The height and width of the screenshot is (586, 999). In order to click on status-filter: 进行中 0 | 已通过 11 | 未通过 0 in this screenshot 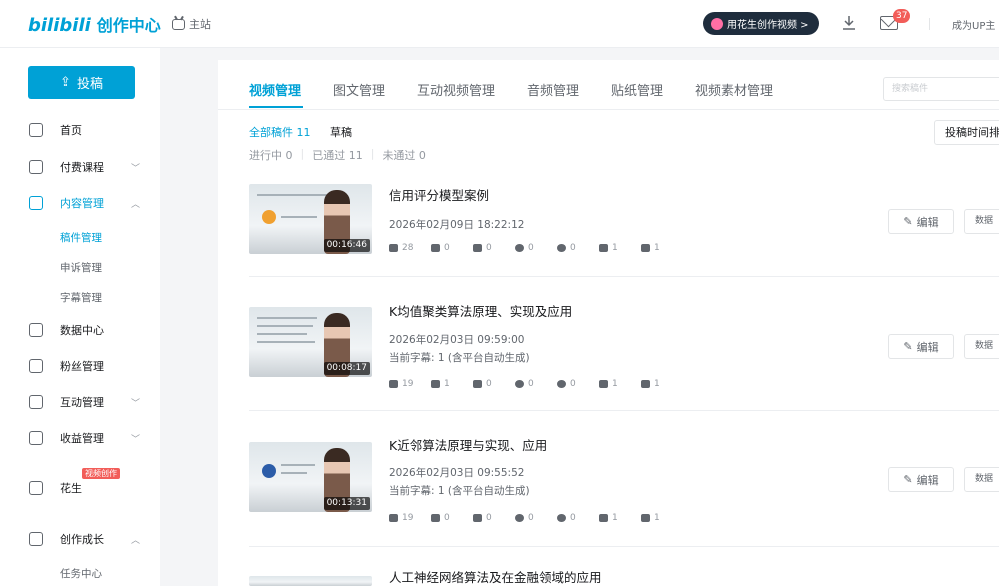, I will do `click(337, 155)`.